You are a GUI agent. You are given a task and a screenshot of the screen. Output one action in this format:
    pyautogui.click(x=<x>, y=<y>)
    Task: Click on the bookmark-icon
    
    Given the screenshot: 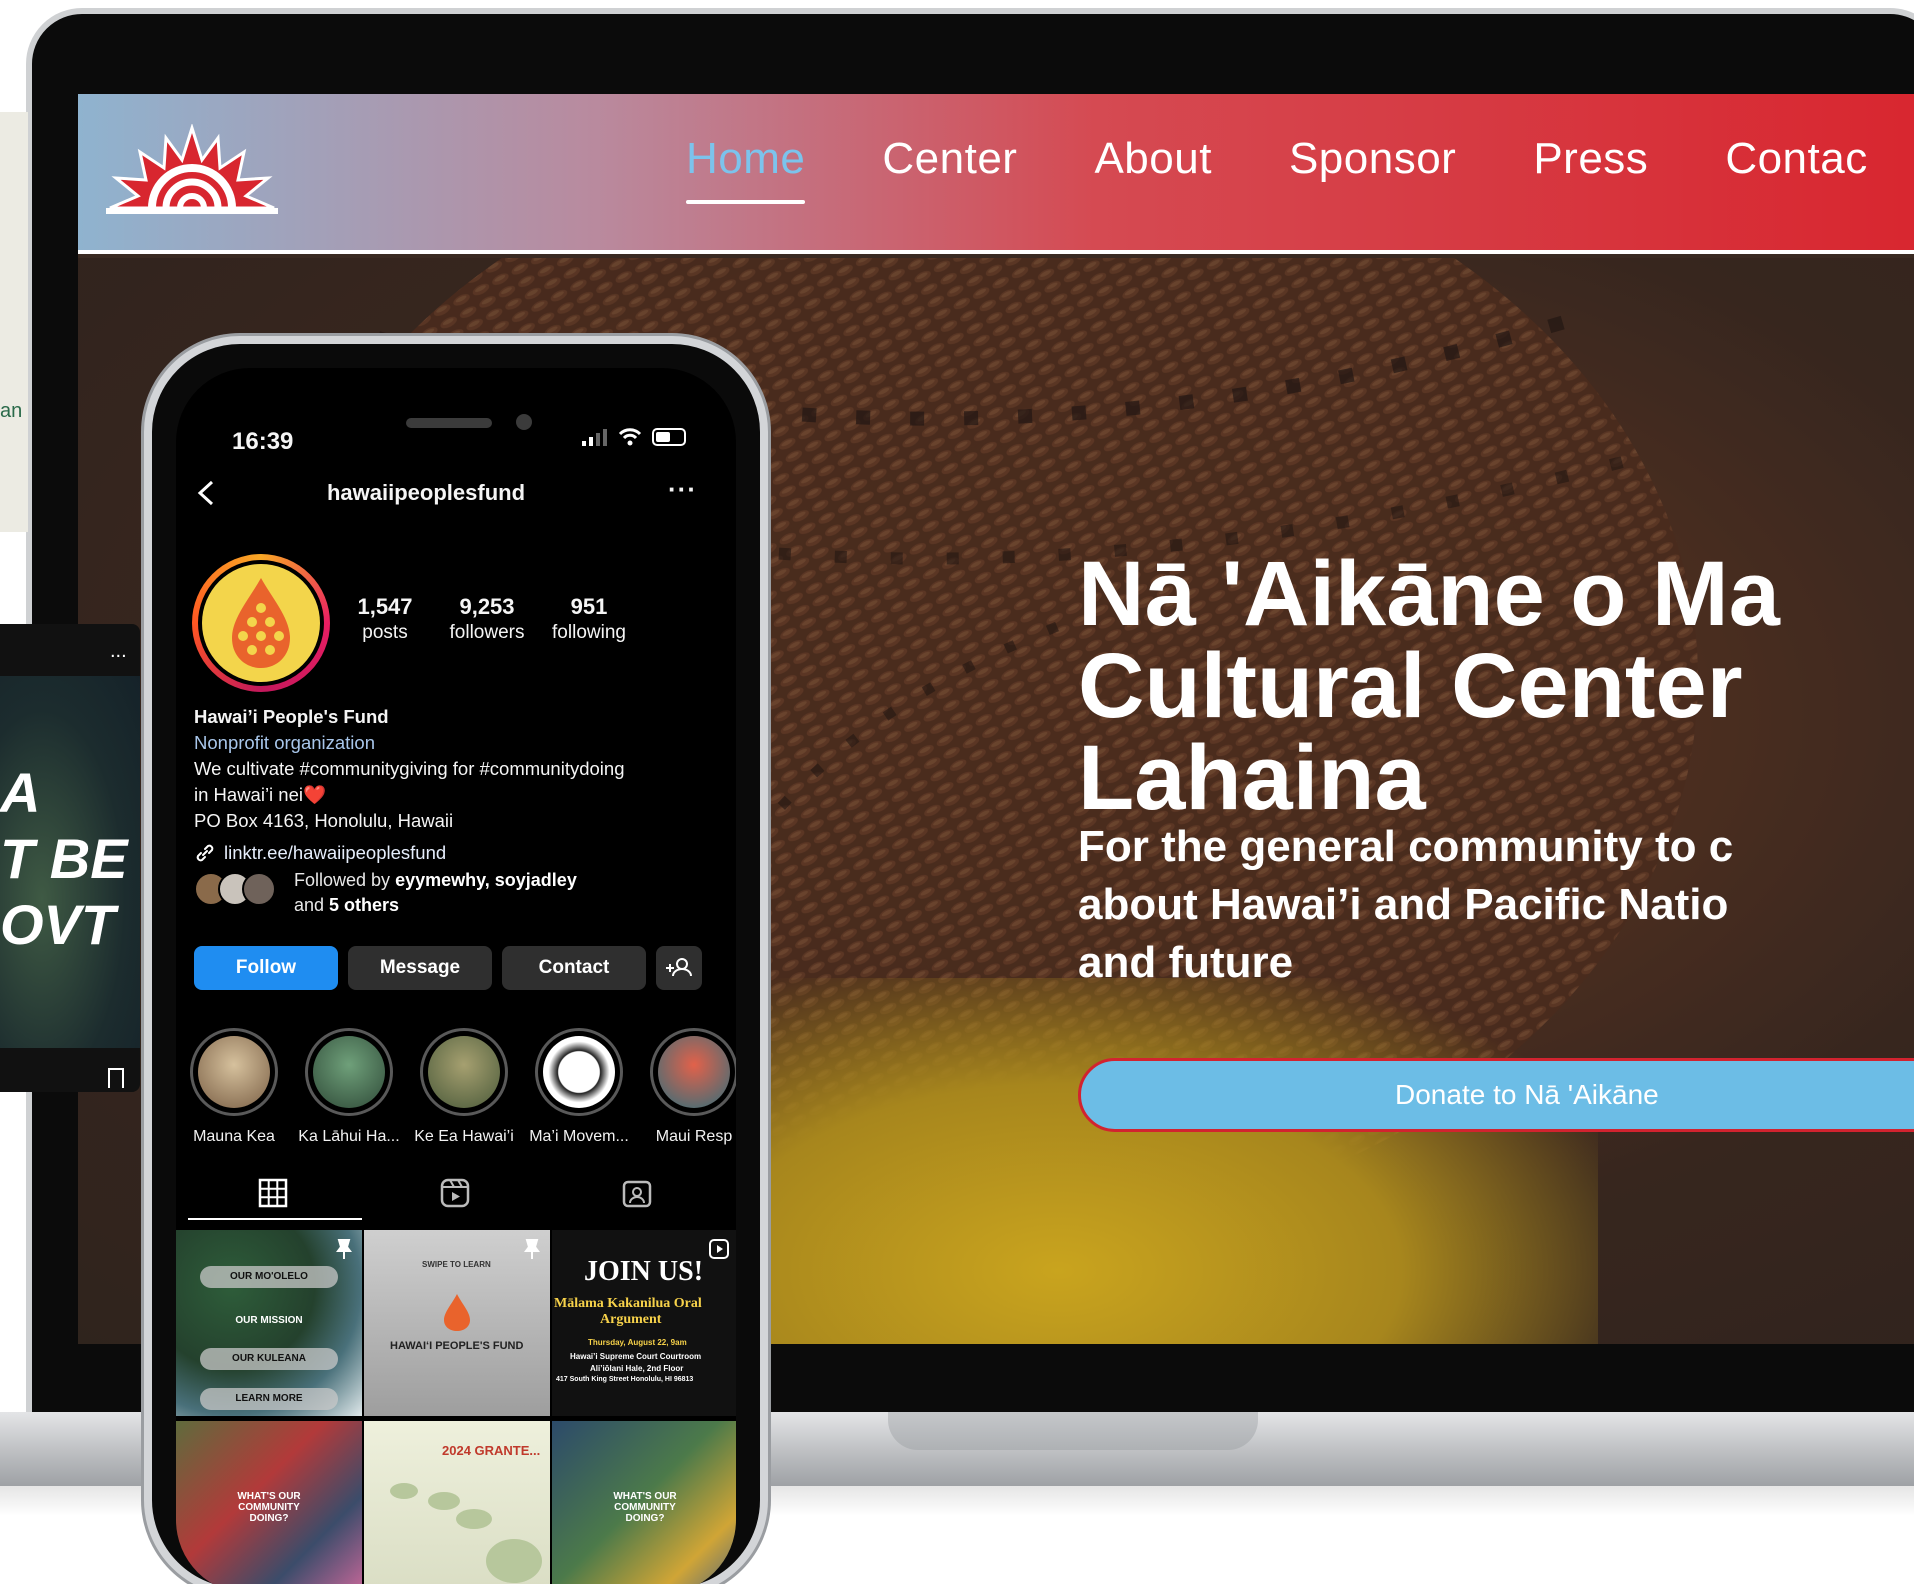 What is the action you would take?
    pyautogui.click(x=116, y=1078)
    